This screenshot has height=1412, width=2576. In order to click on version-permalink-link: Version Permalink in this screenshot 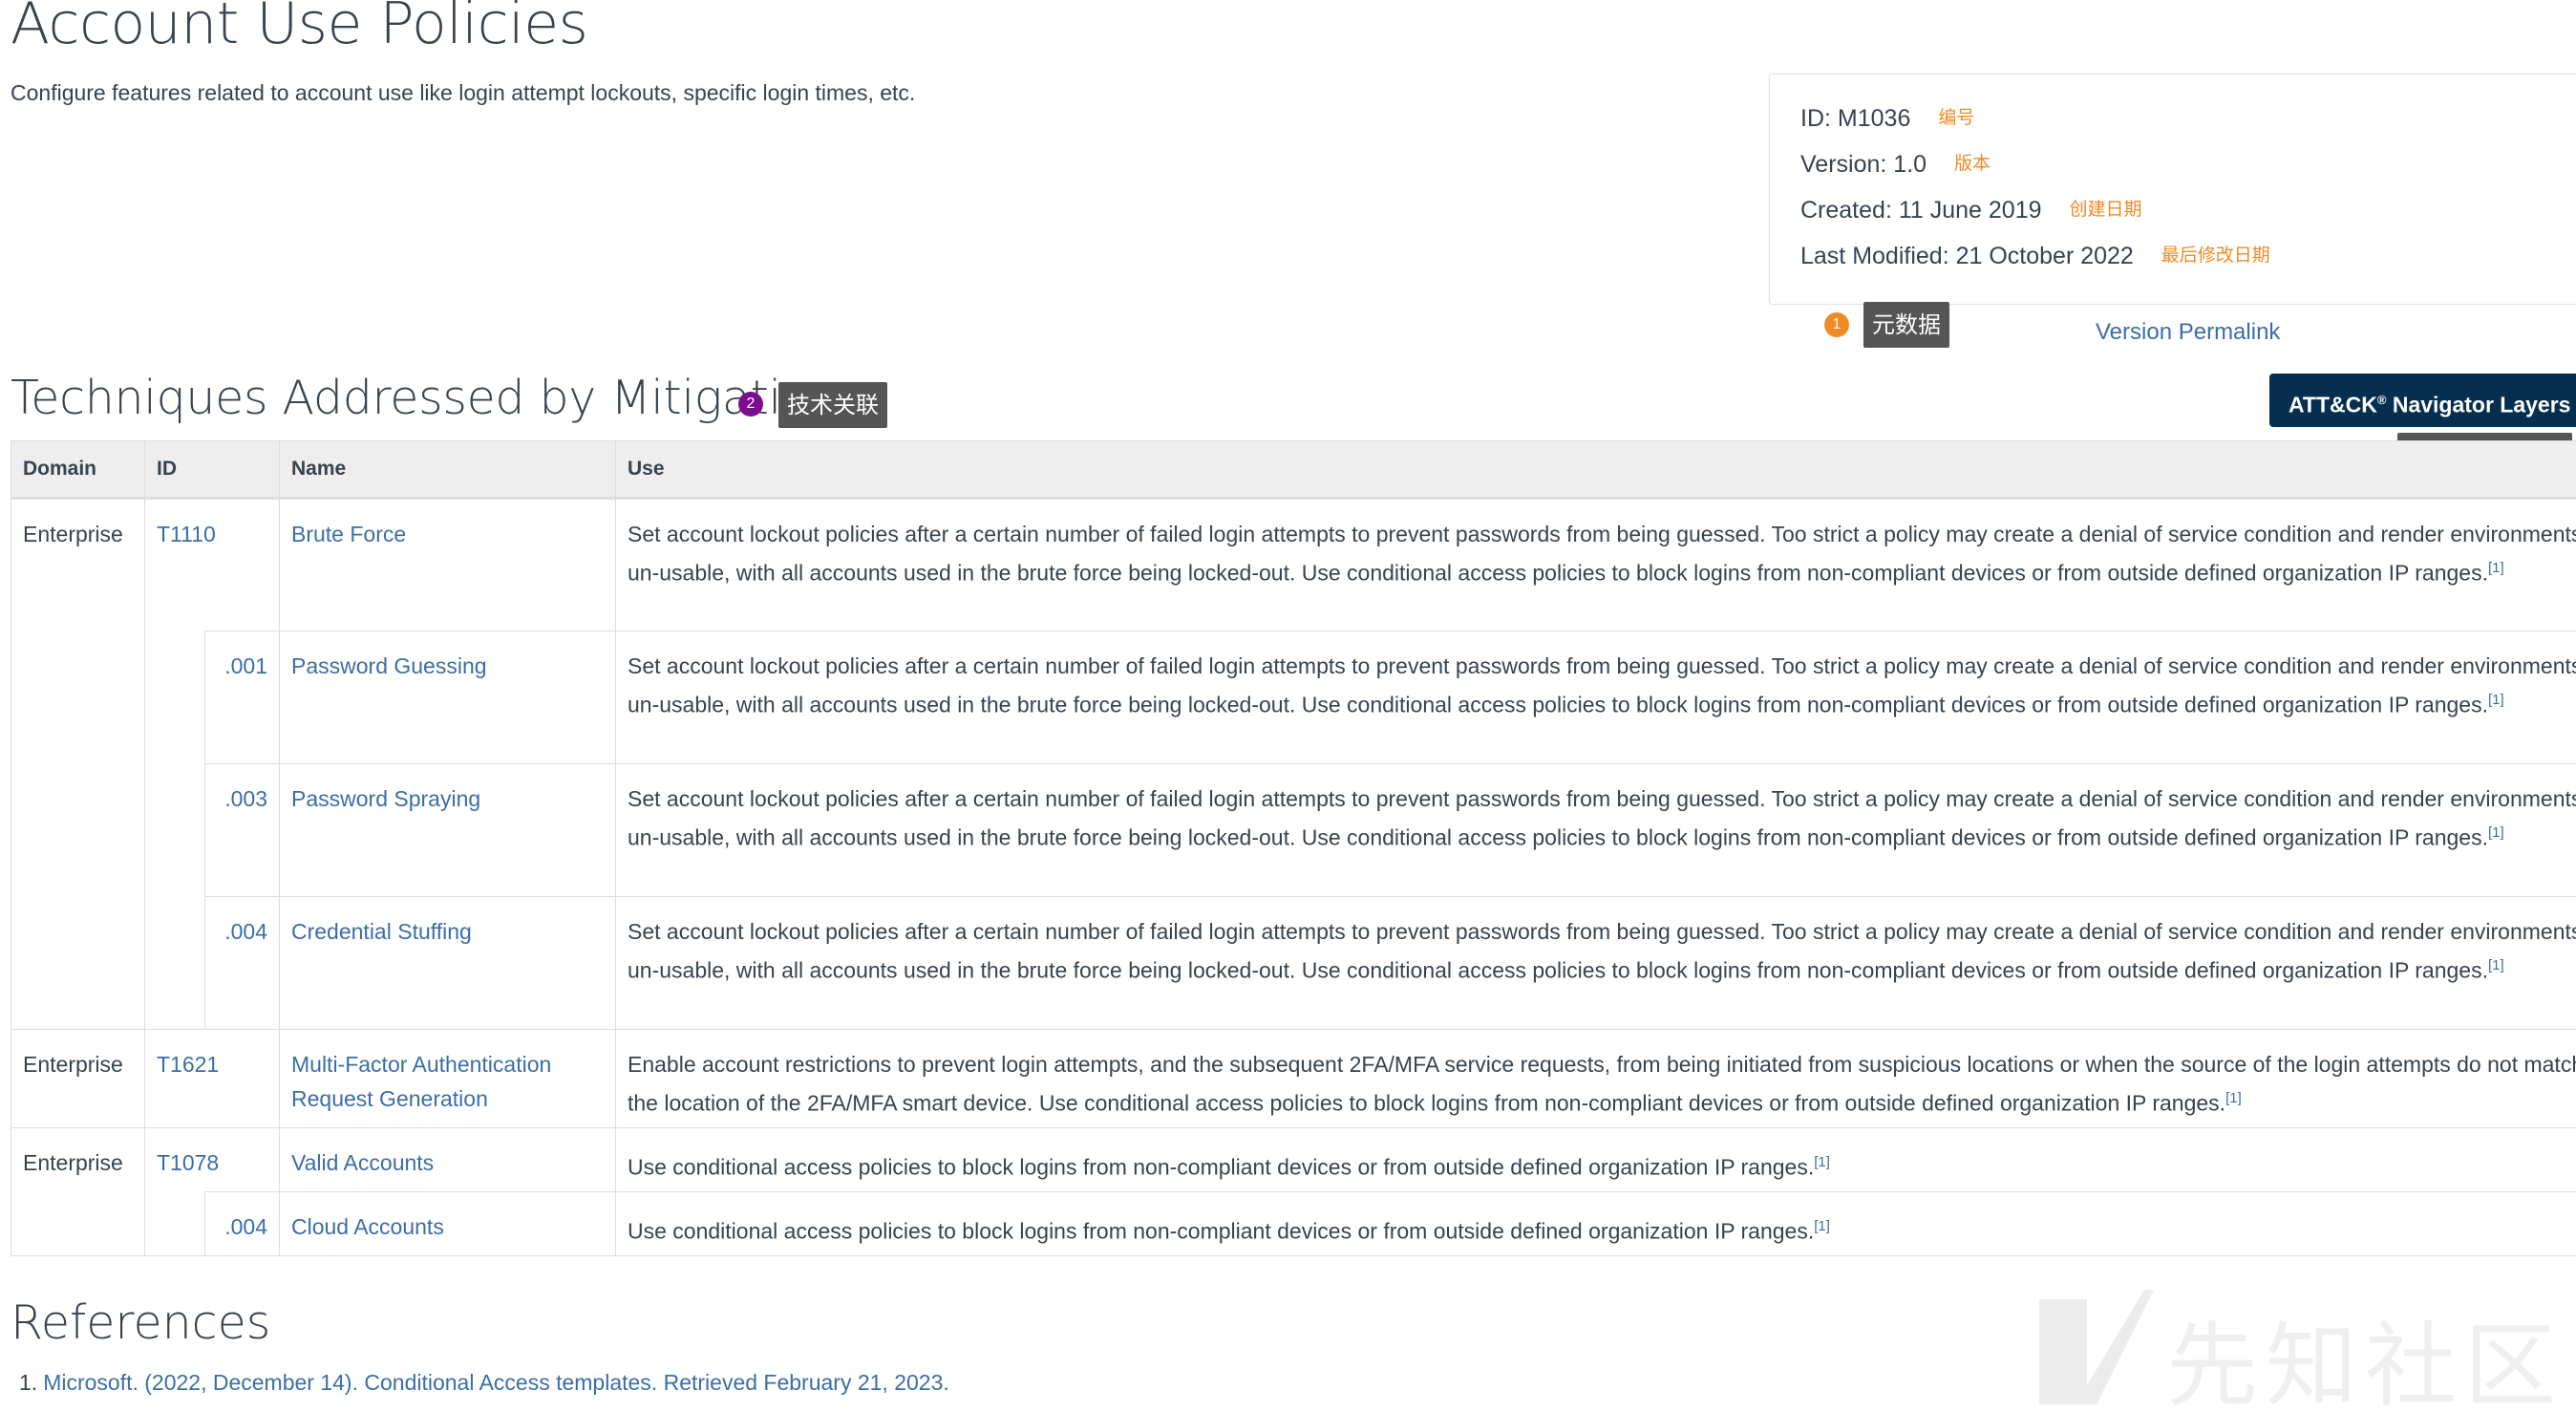, I will do `click(2188, 332)`.